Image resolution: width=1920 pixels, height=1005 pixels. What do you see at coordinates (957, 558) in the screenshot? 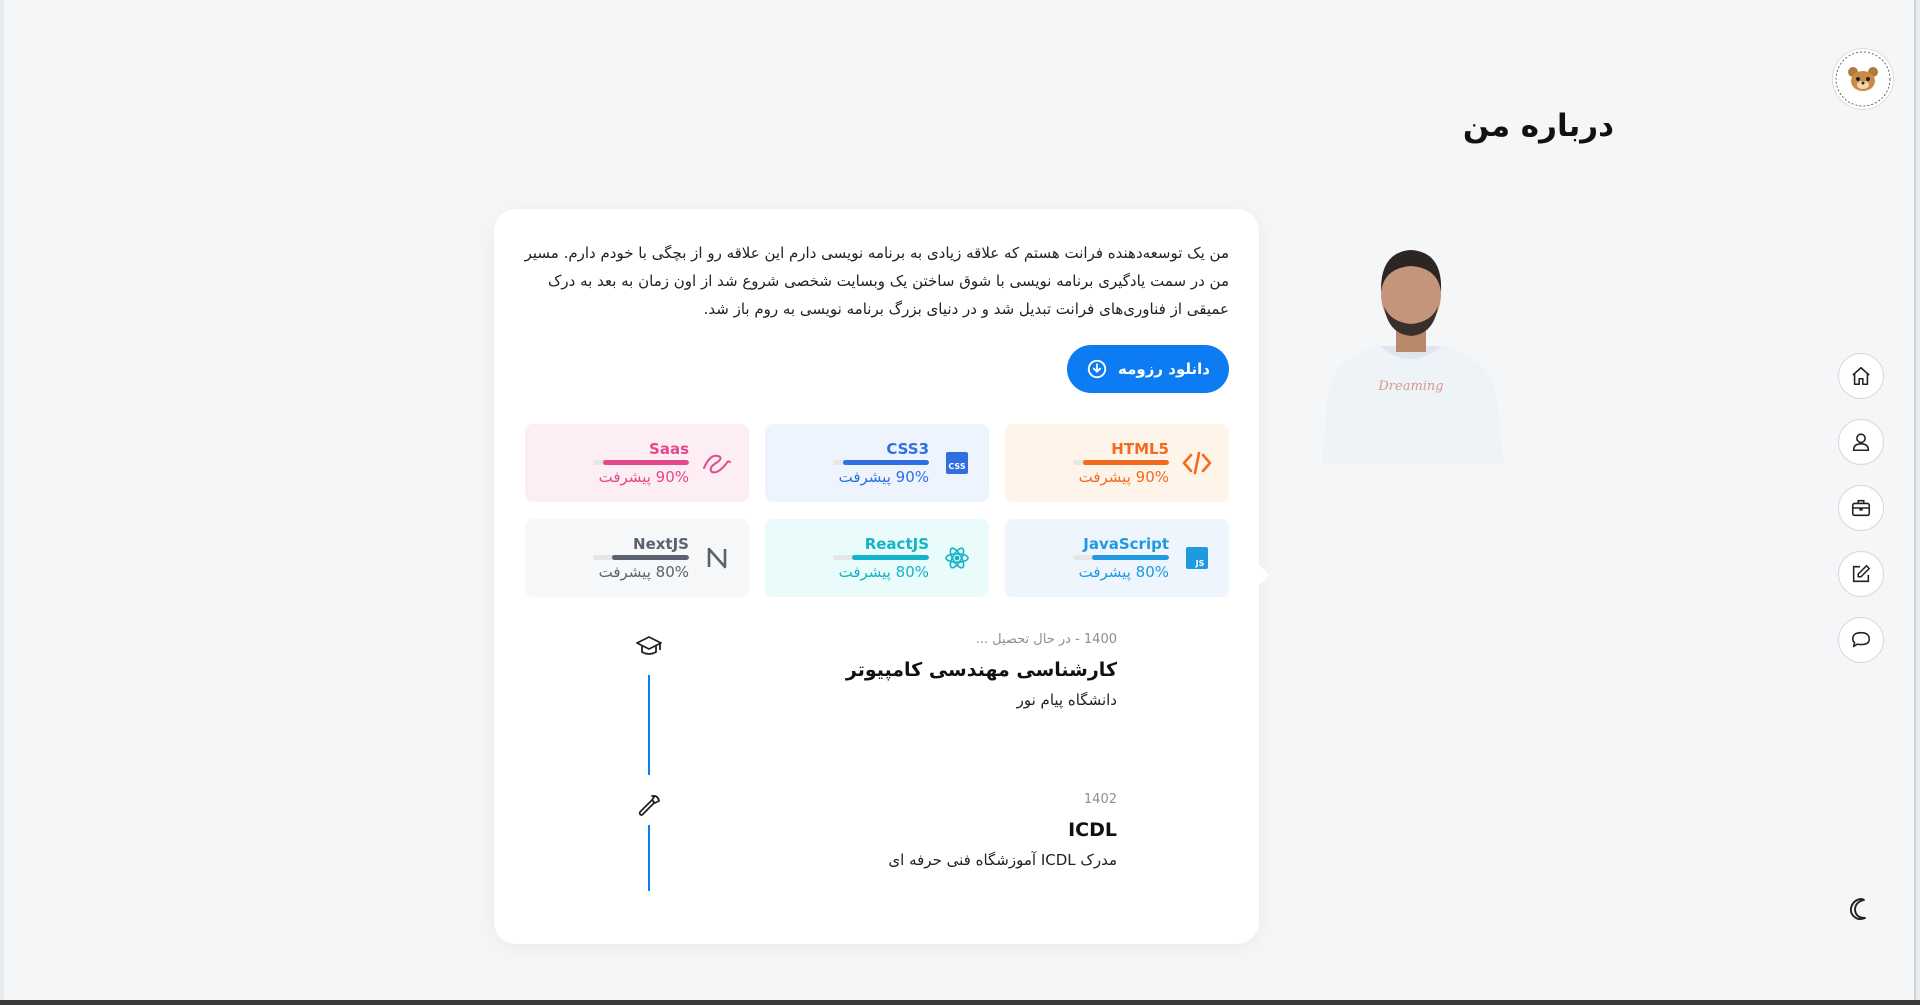
I see `react-icon` at bounding box center [957, 558].